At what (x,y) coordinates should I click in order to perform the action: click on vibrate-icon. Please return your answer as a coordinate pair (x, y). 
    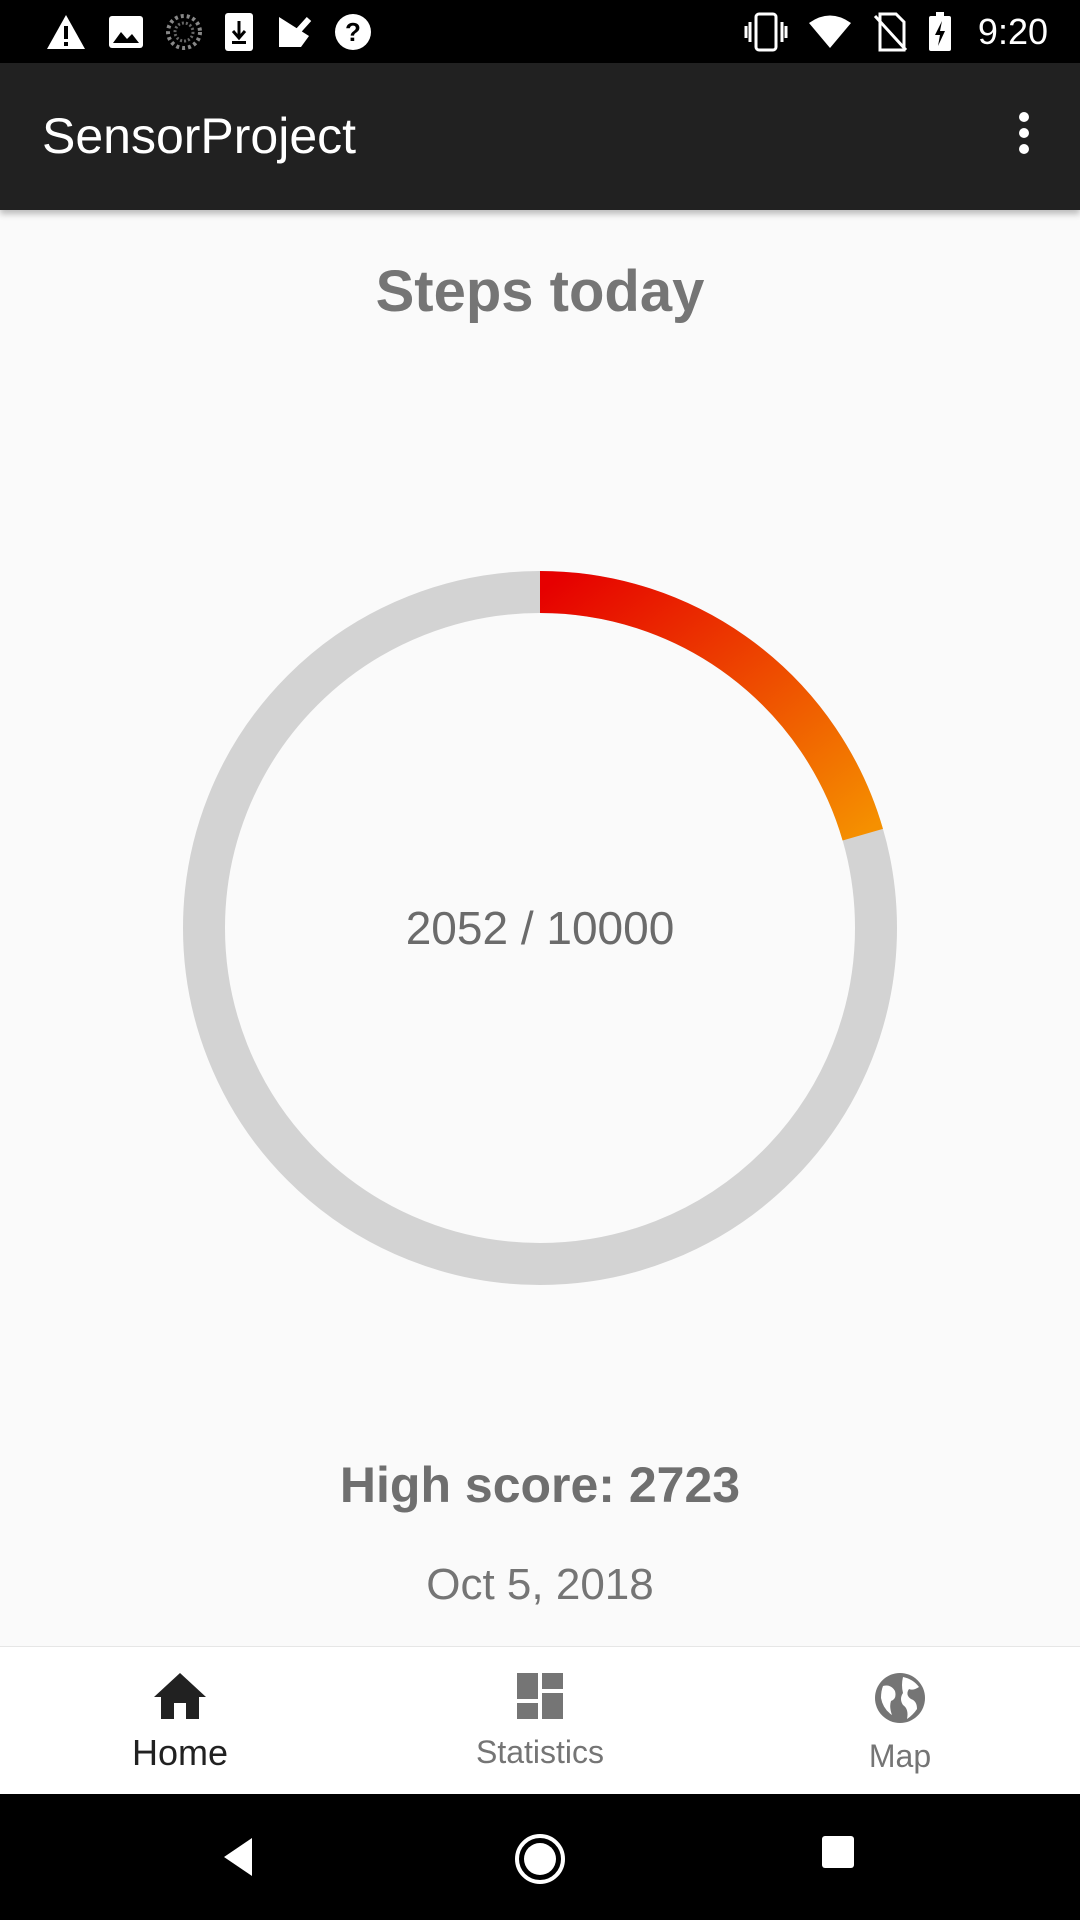
    Looking at the image, I should click on (766, 32).